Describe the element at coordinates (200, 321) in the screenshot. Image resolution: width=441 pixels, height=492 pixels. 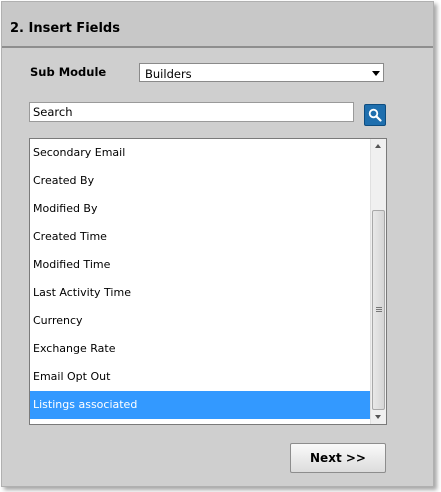
I see `list-item: Currency` at that location.